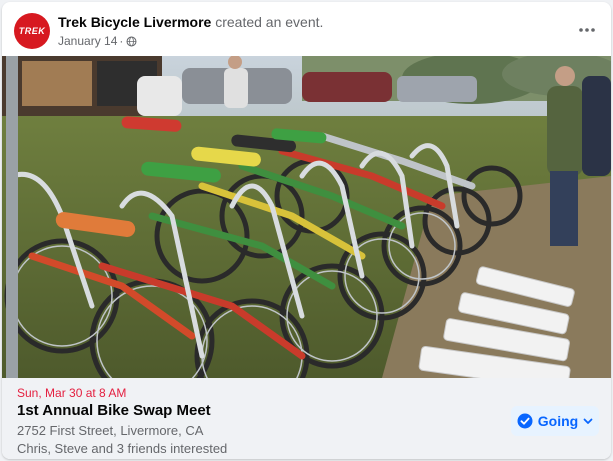 Image resolution: width=613 pixels, height=461 pixels. I want to click on post-date-link: January 14, so click(87, 41).